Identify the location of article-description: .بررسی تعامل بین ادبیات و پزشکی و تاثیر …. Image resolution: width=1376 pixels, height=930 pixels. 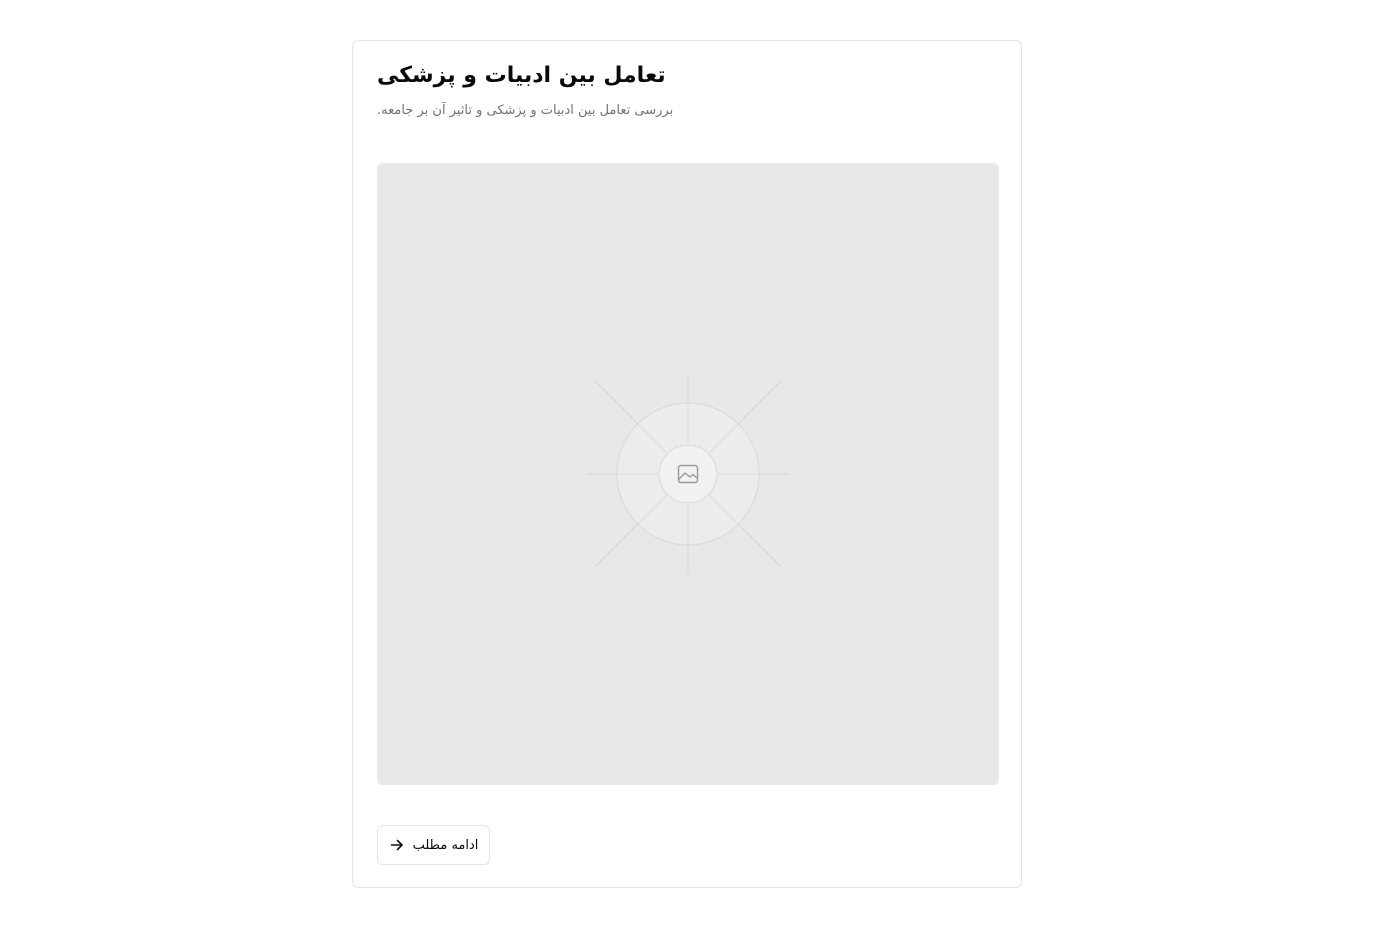
(525, 110).